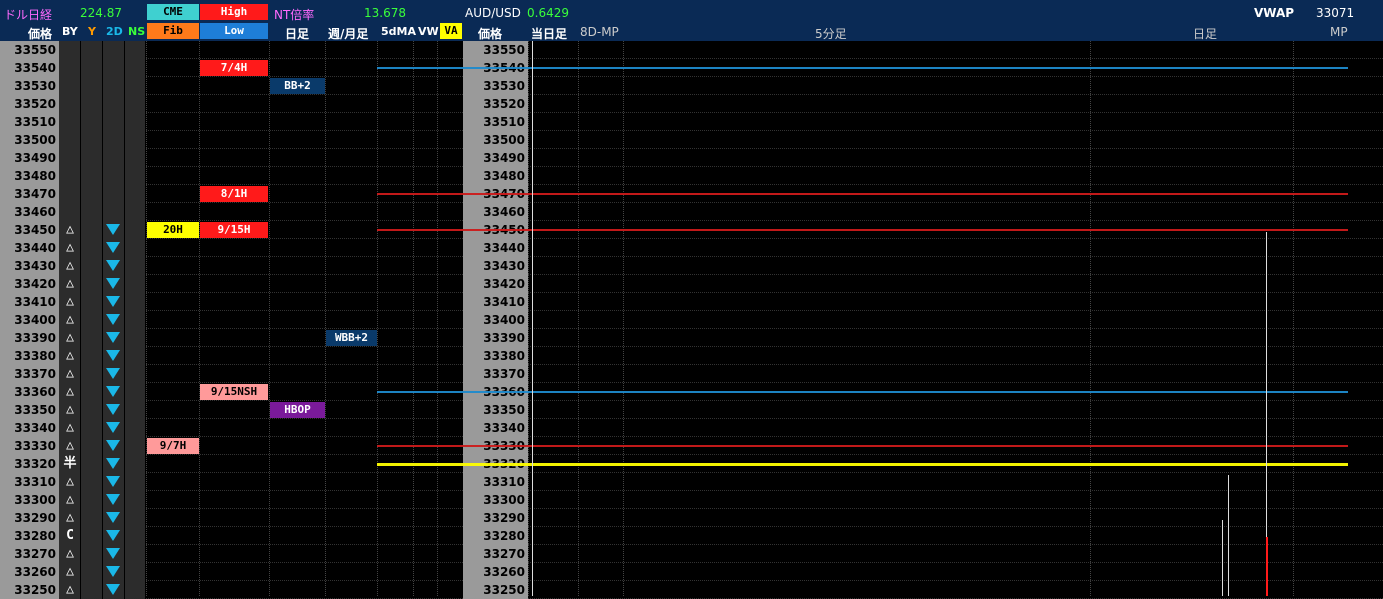 This screenshot has height=599, width=1383. I want to click on price-cell: 33290, so click(29, 518).